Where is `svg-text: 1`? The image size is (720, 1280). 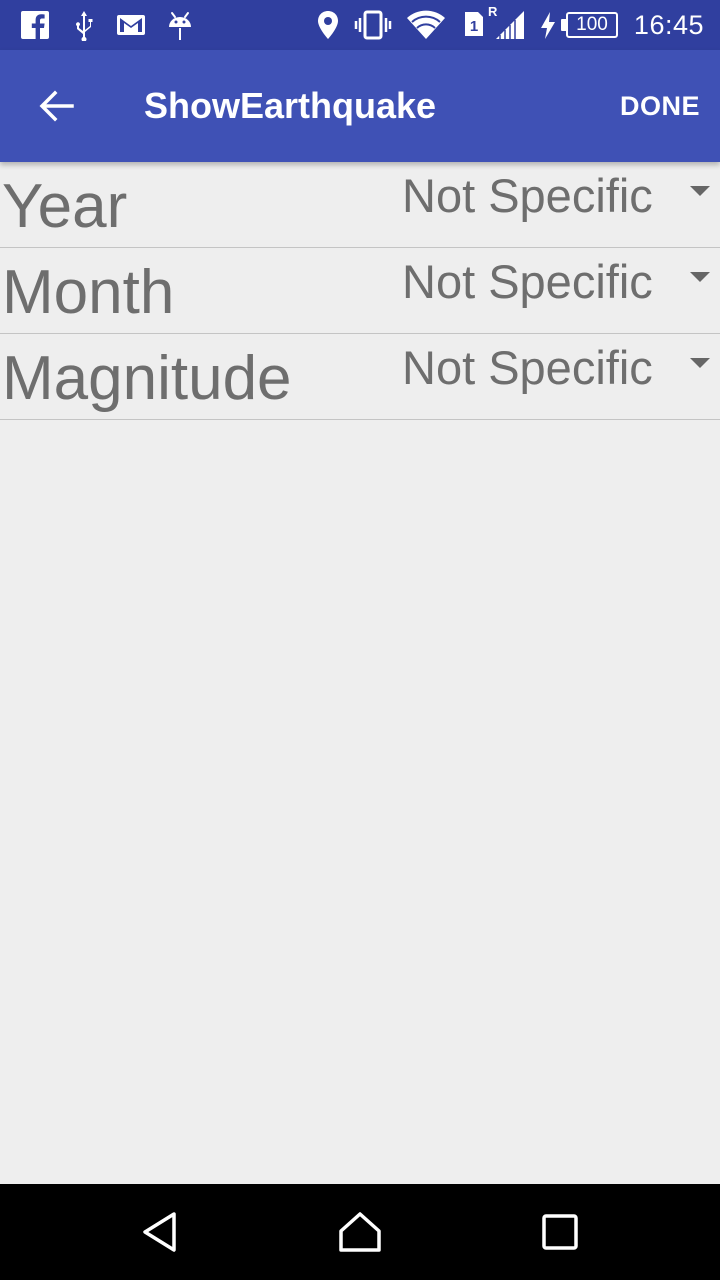 svg-text: 1 is located at coordinates (474, 26).